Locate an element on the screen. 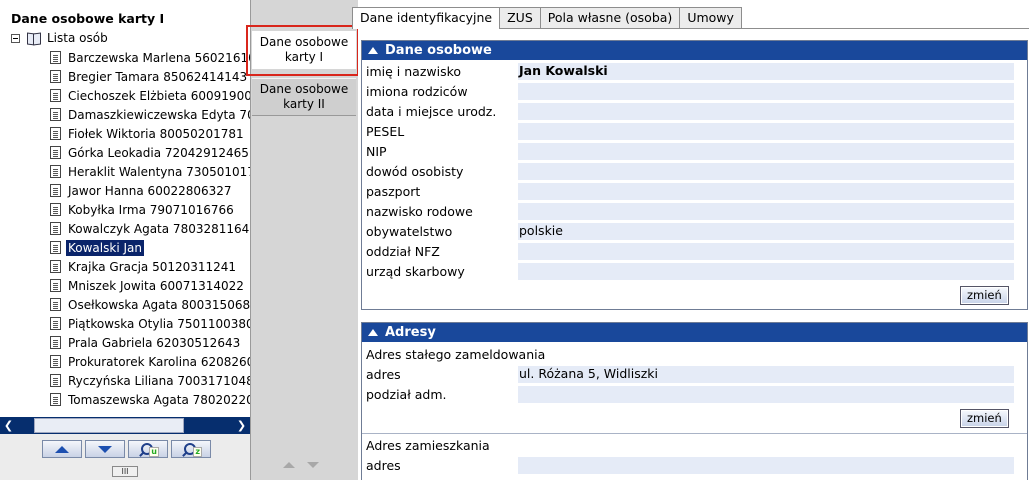 The height and width of the screenshot is (480, 1029). tree-item-label: Prokuratorek Karolina 62082602345 is located at coordinates (159, 361).